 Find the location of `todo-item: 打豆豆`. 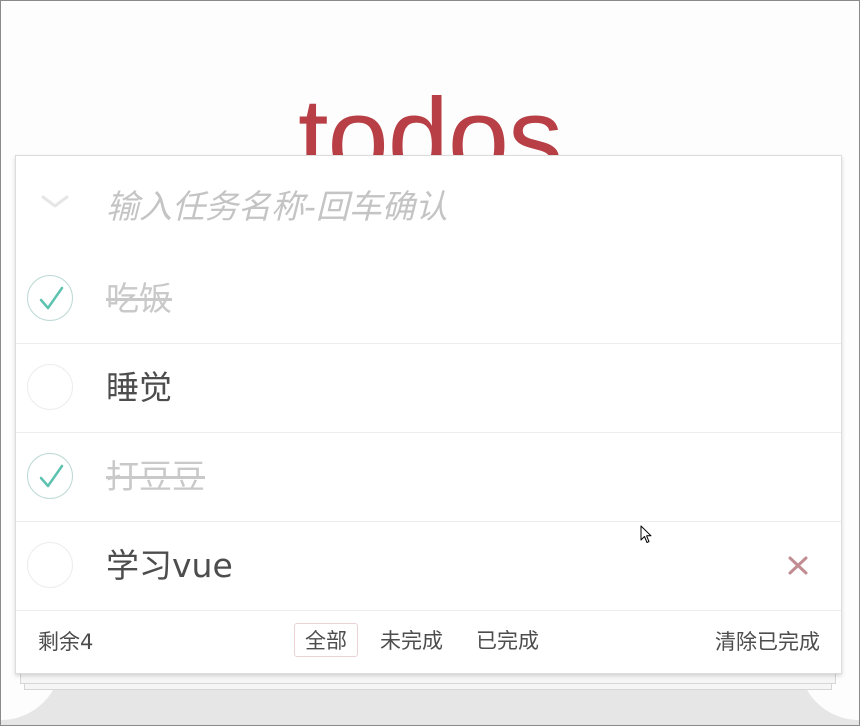

todo-item: 打豆豆 is located at coordinates (428, 477).